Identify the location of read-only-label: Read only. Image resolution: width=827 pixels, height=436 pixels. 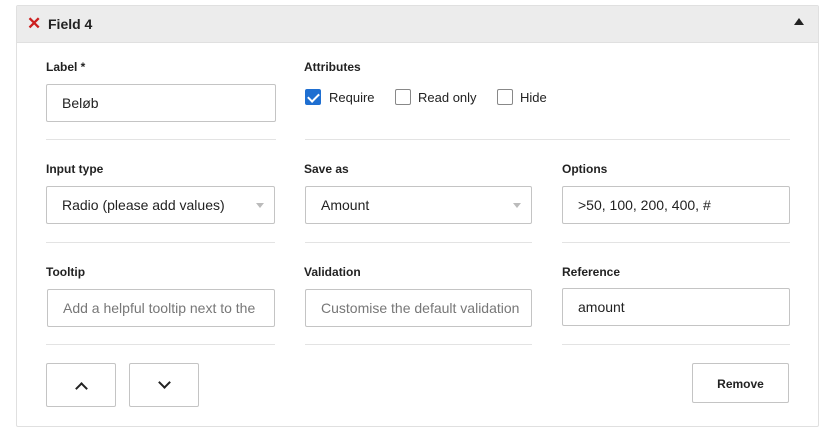
(447, 97).